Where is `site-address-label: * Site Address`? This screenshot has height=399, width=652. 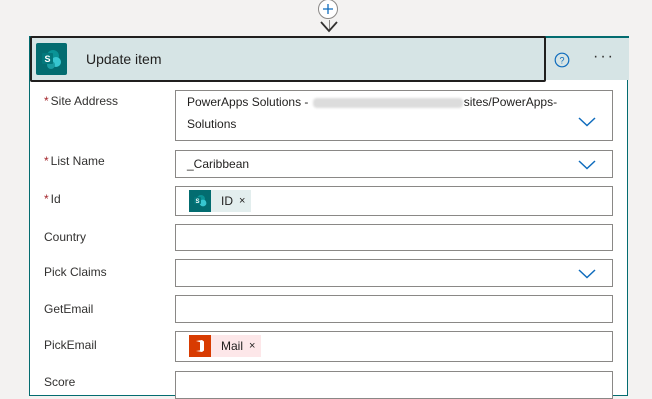 site-address-label: * Site Address is located at coordinates (81, 101).